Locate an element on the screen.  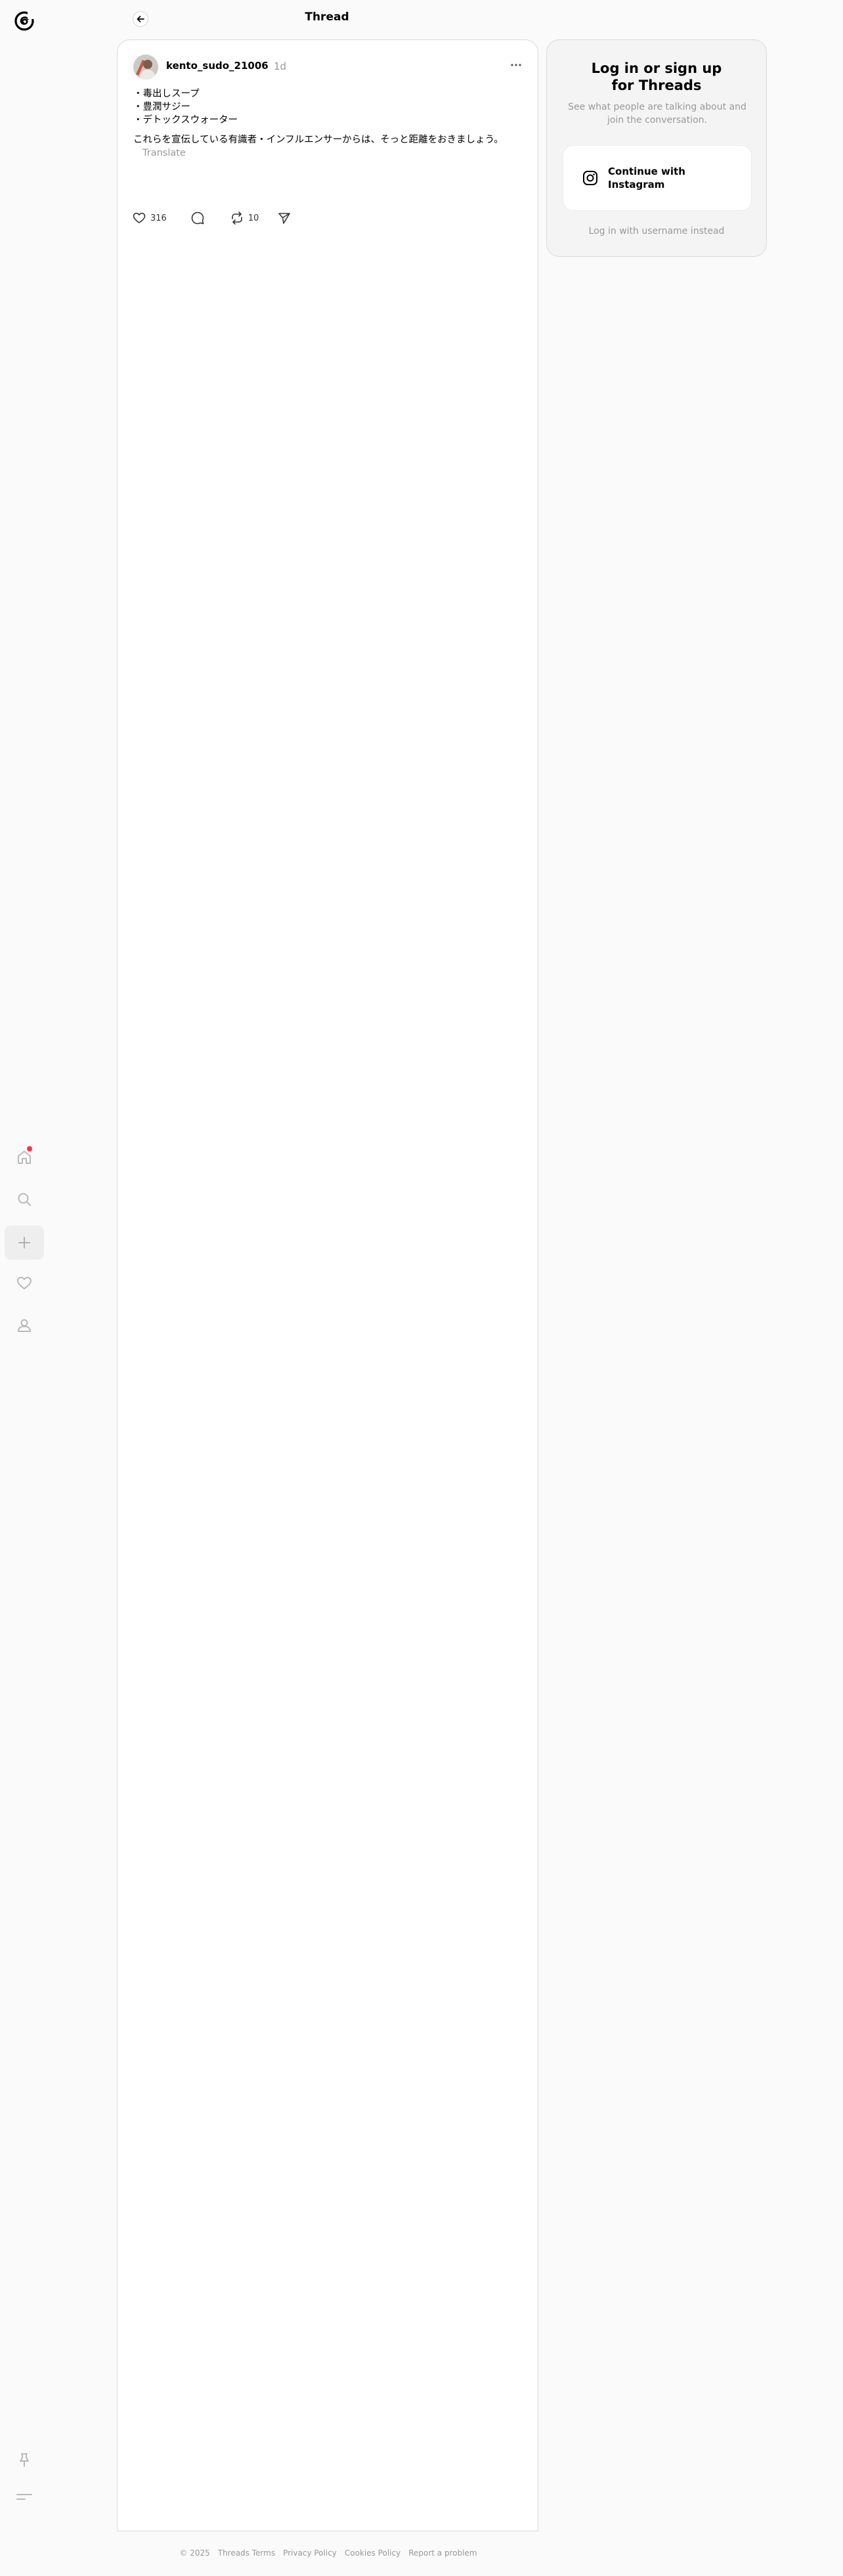
footer-link-privacy: Privacy Policy is located at coordinates (310, 2553).